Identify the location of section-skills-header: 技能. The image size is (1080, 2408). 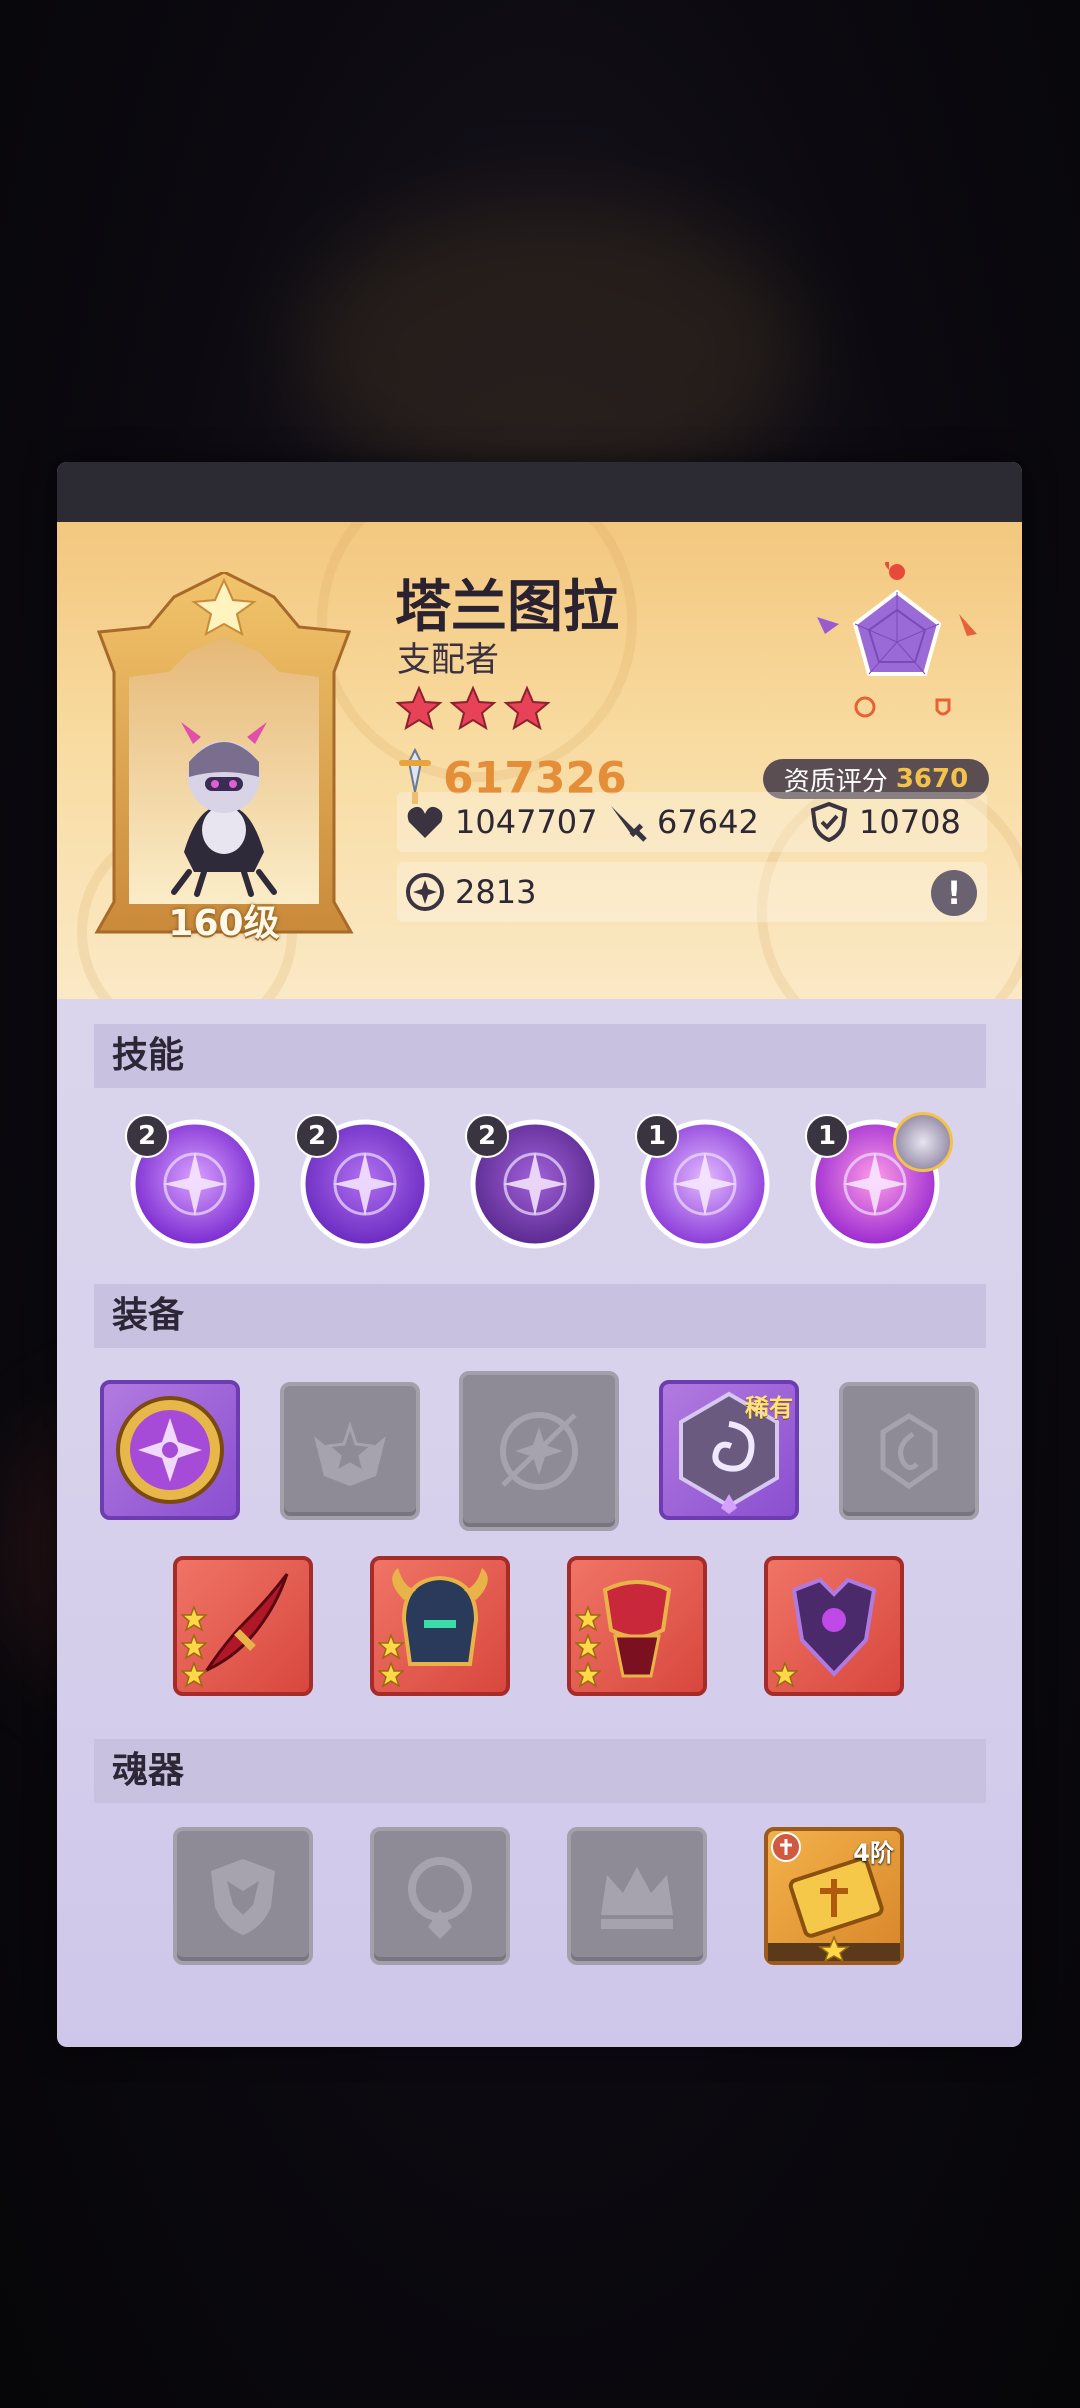
(540, 1056).